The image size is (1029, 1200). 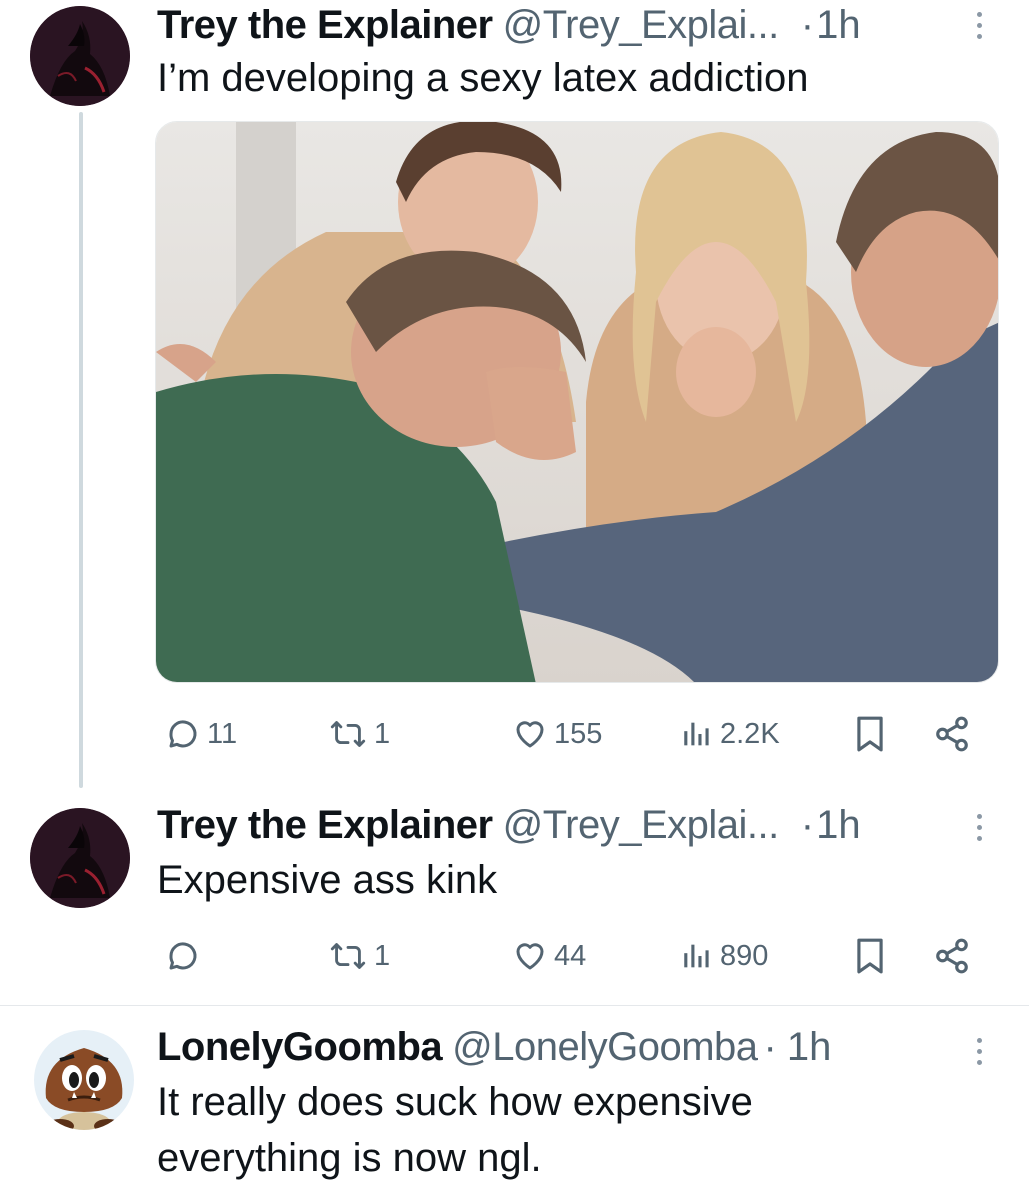 What do you see at coordinates (549, 956) in the screenshot?
I see `like-button: 44` at bounding box center [549, 956].